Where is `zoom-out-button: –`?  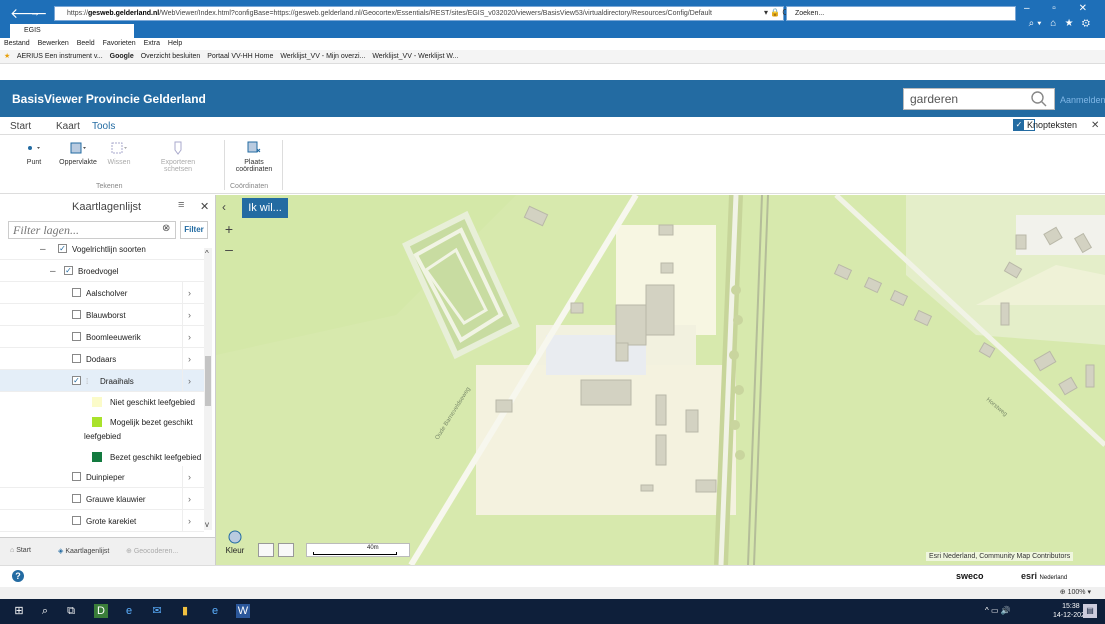 zoom-out-button: – is located at coordinates (229, 249).